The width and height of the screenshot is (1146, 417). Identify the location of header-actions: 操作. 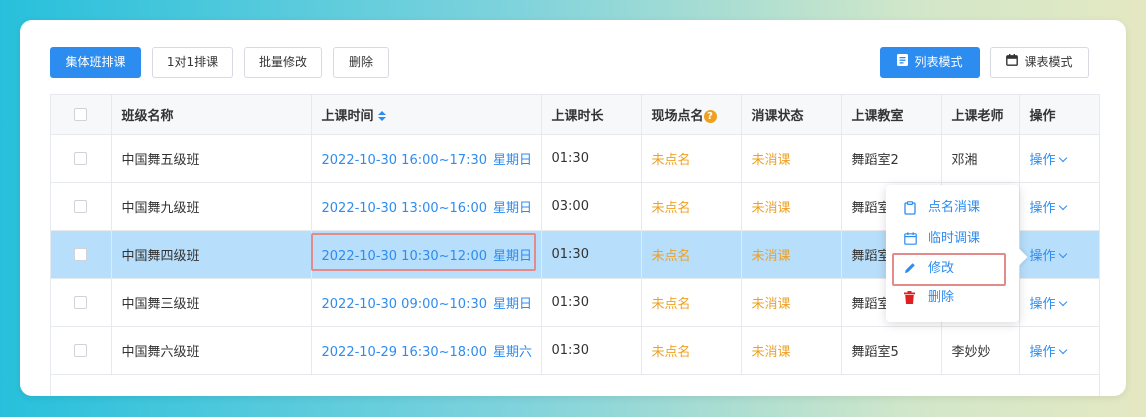
(1059, 115).